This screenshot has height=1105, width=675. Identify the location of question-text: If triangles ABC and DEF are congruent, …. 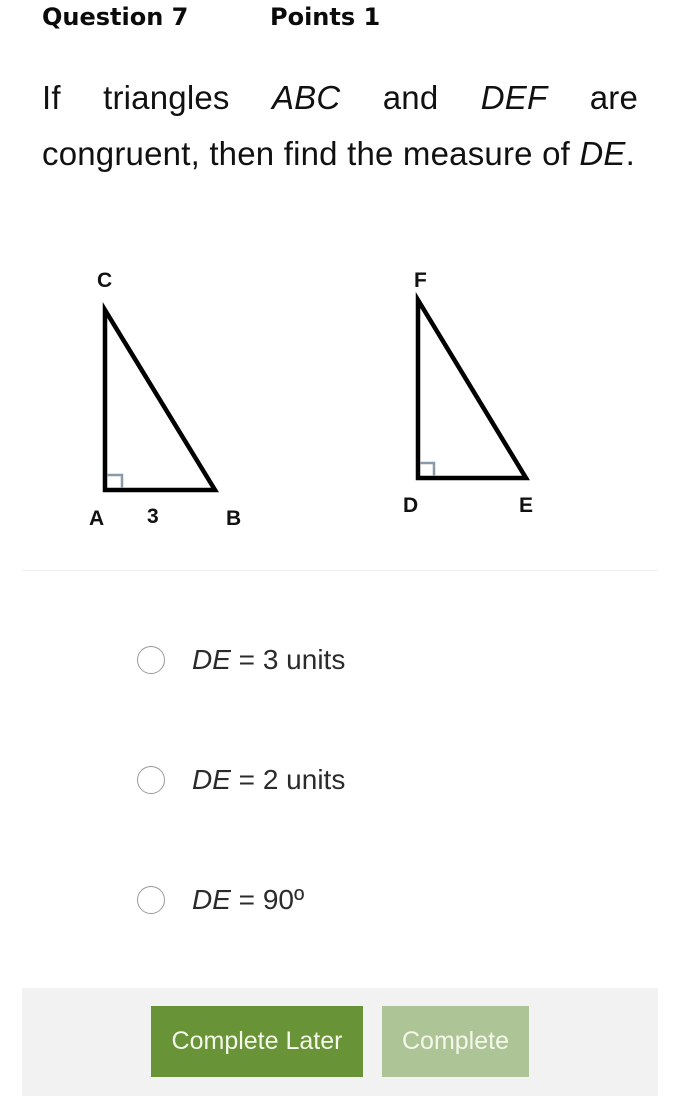
(340, 126).